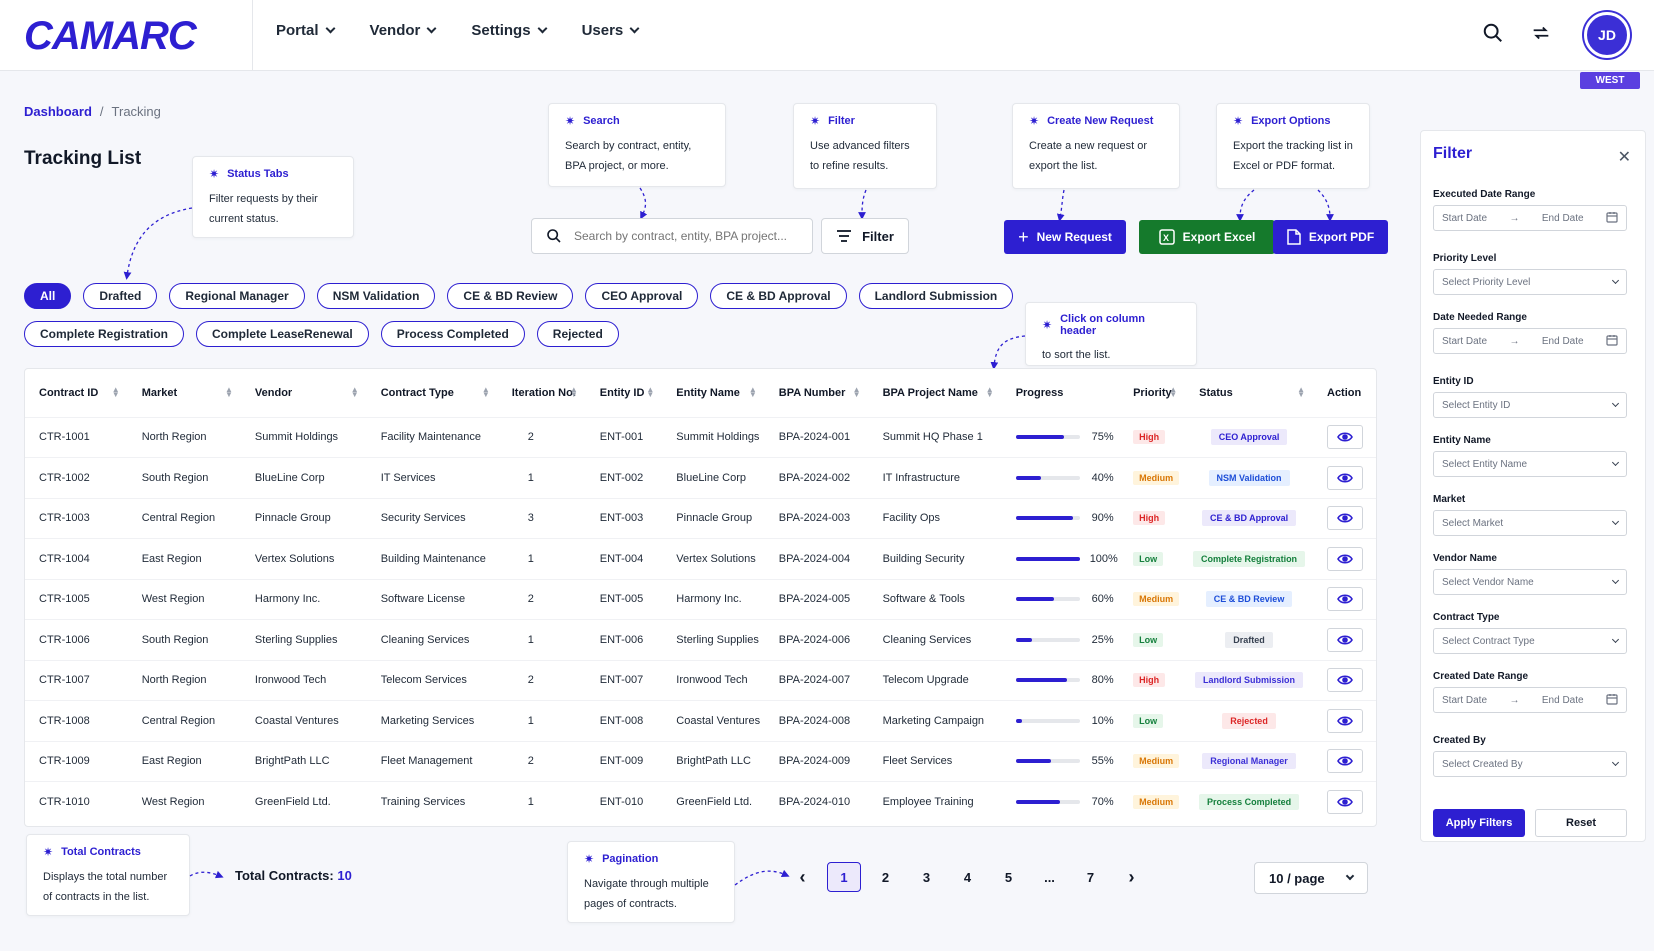 The image size is (1654, 951). Describe the element at coordinates (58, 111) in the screenshot. I see `breadcrumb-dashboard: Dashboard` at that location.